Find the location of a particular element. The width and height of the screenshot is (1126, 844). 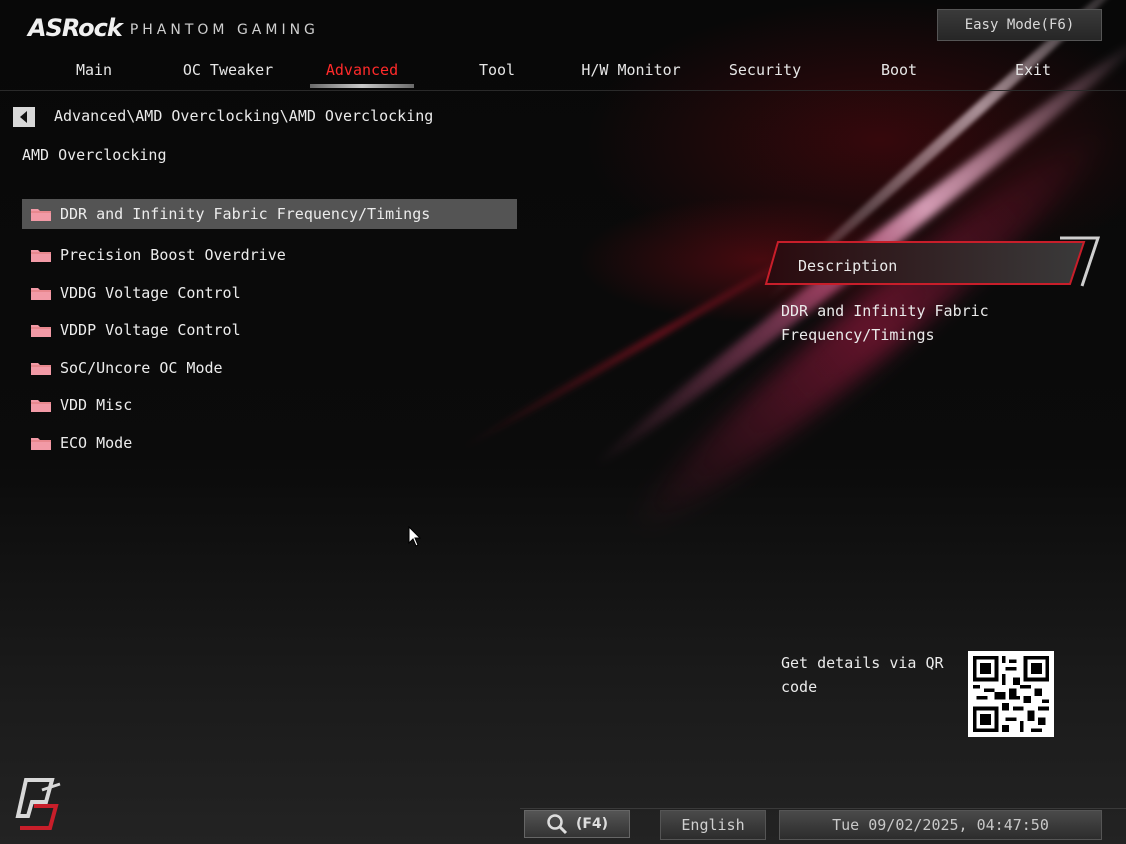

arrow-left-icon is located at coordinates (23, 117).